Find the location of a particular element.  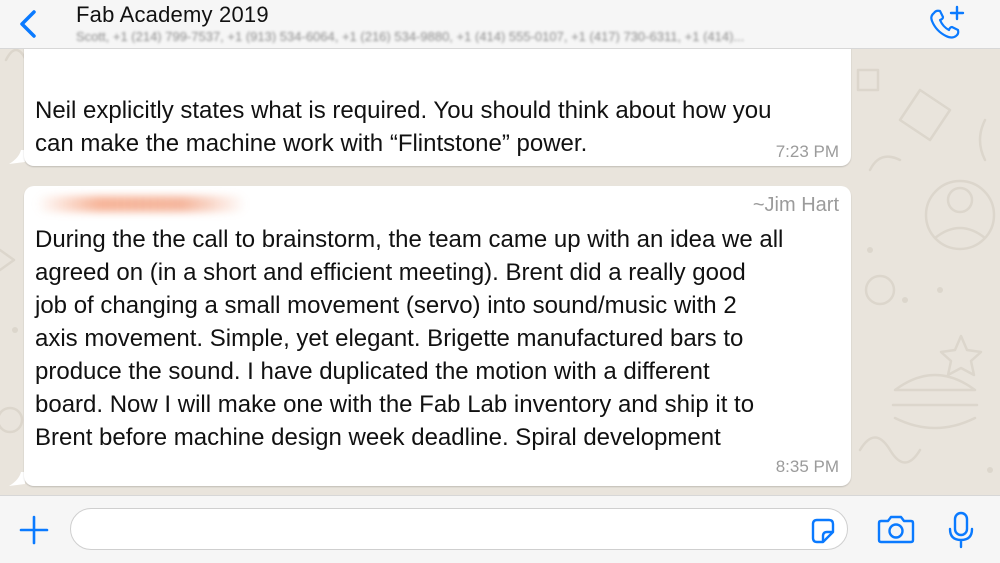

message-timestamp: 7:23 PM is located at coordinates (807, 151).